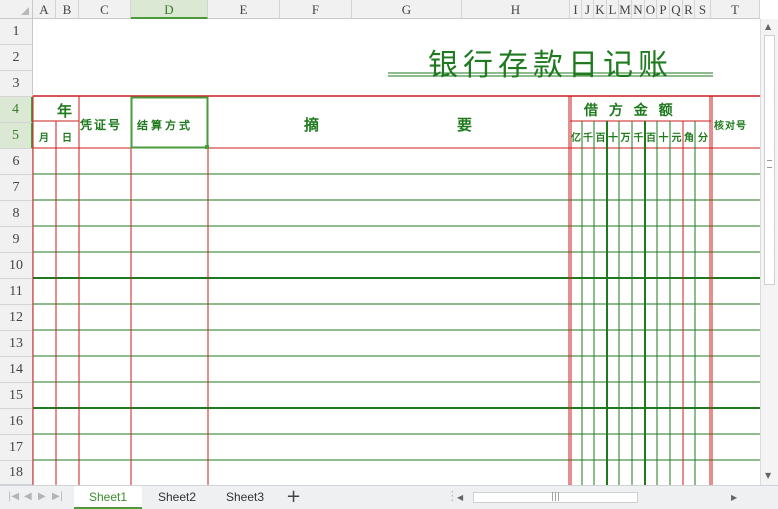  What do you see at coordinates (676, 138) in the screenshot?
I see `digit-label-yuan: 元` at bounding box center [676, 138].